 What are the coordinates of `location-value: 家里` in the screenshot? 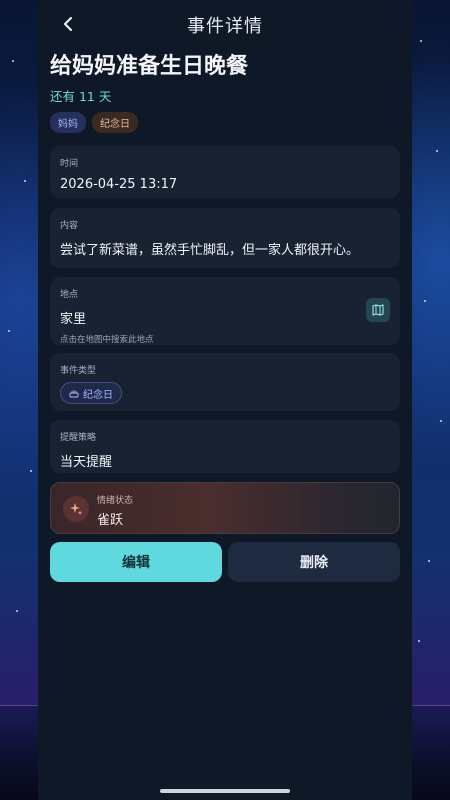 It's located at (73, 319).